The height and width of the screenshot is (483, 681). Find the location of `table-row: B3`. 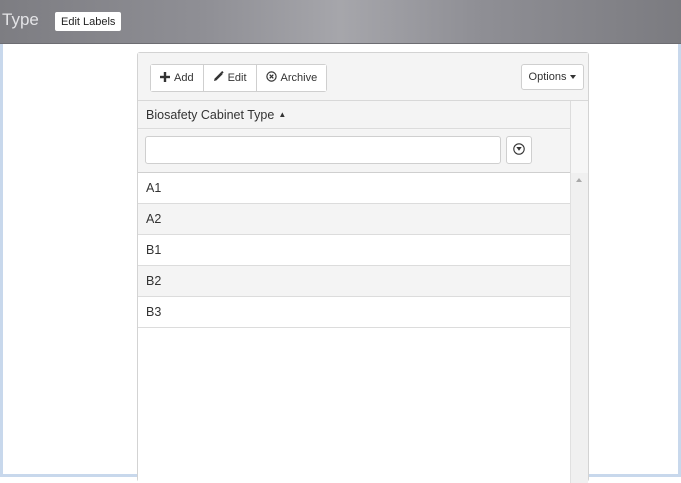

table-row: B3 is located at coordinates (354, 312).